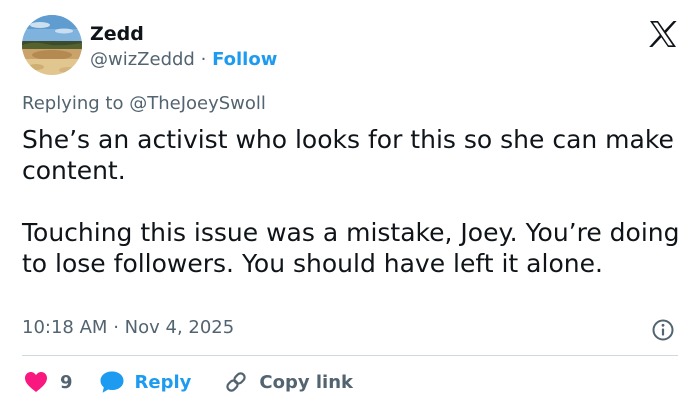  I want to click on reply-prefix: Replying to, so click(73, 103).